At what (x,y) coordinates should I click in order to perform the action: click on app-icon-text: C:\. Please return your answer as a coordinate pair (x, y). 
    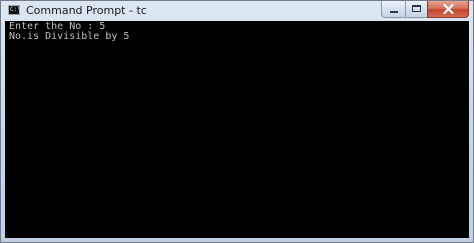
    Looking at the image, I should click on (15, 9).